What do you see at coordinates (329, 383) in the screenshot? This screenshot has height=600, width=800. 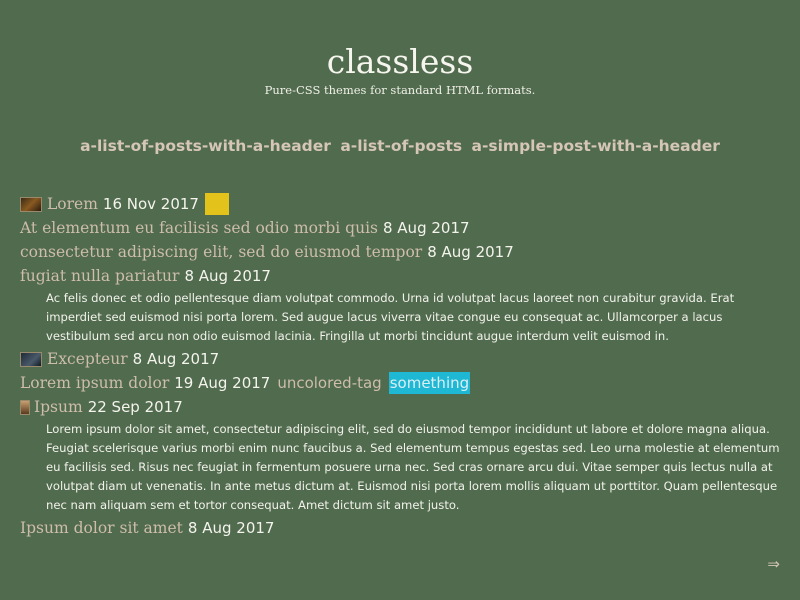 I see `uncolored-tag: uncolored-tag` at bounding box center [329, 383].